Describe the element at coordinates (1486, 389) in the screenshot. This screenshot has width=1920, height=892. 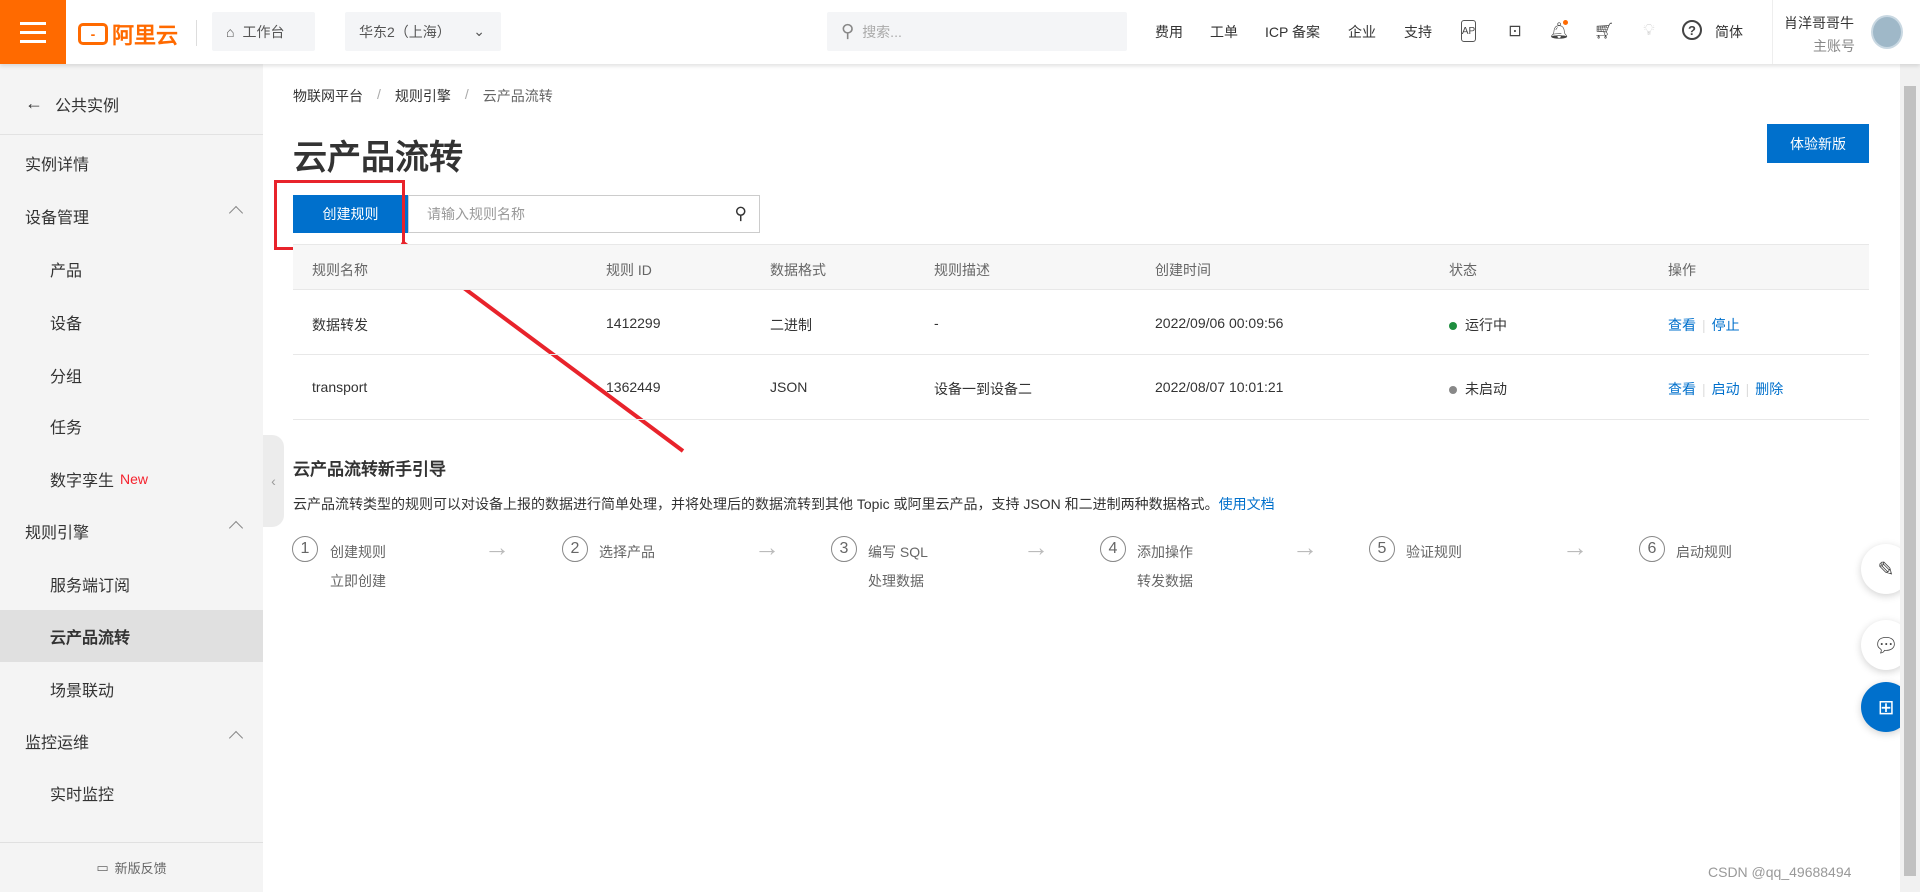
I see `status-label: 未启动` at that location.